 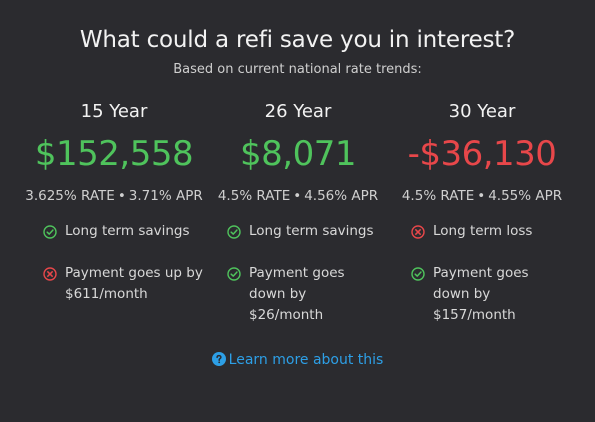 What do you see at coordinates (306, 360) in the screenshot?
I see `learn-more-label: Learn more about this` at bounding box center [306, 360].